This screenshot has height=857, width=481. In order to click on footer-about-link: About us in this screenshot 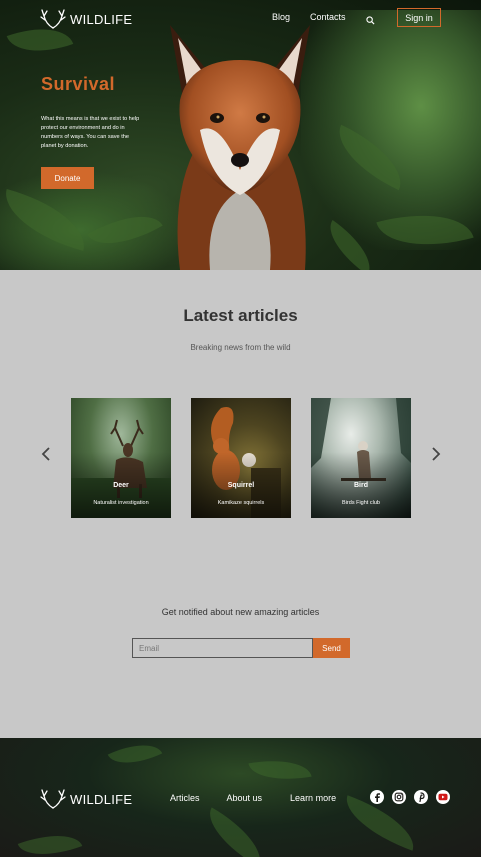, I will do `click(245, 798)`.